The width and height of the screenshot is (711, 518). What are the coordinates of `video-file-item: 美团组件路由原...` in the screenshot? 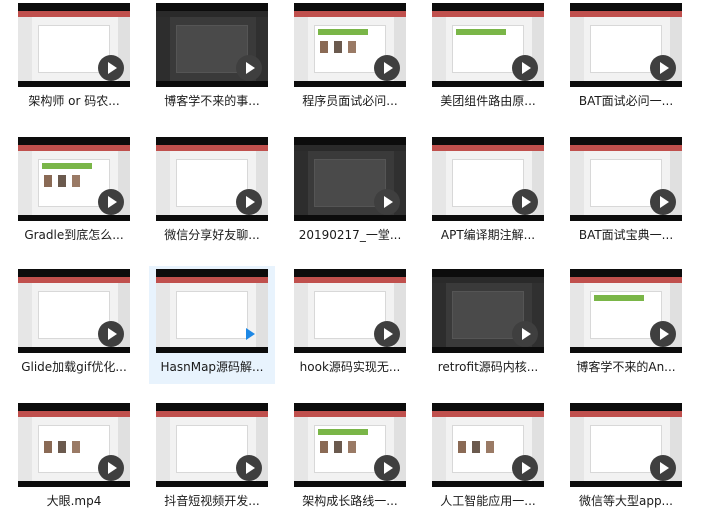 It's located at (488, 59).